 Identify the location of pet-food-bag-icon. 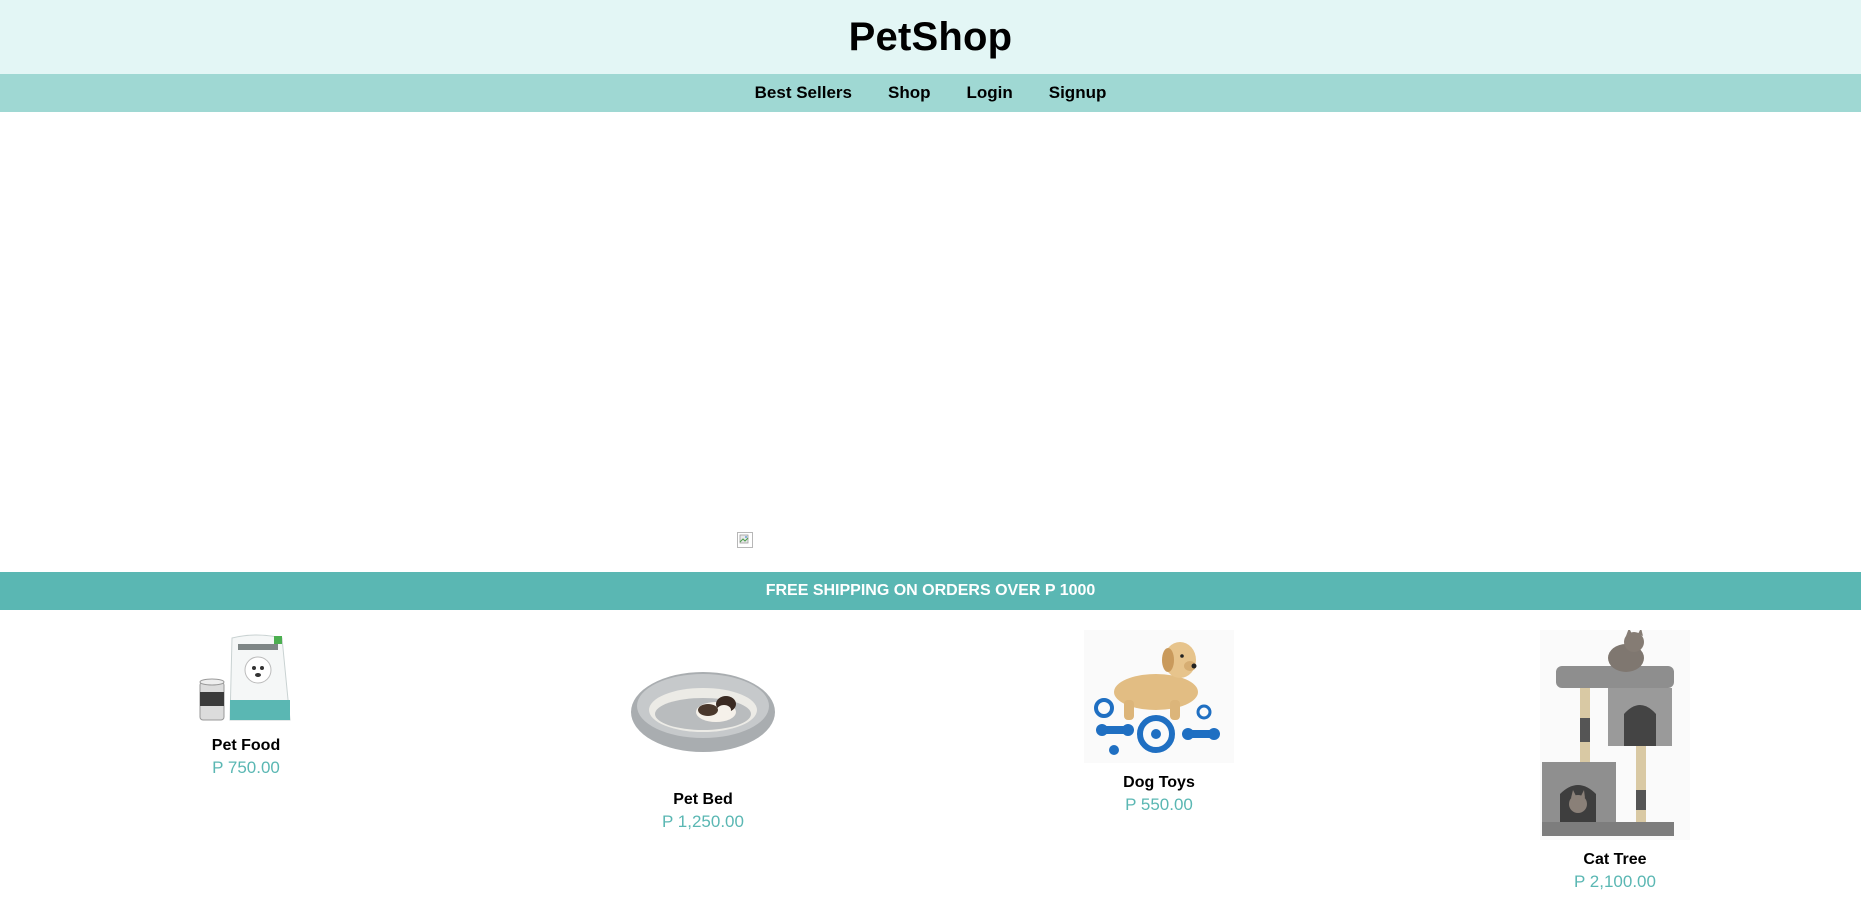
(246, 678).